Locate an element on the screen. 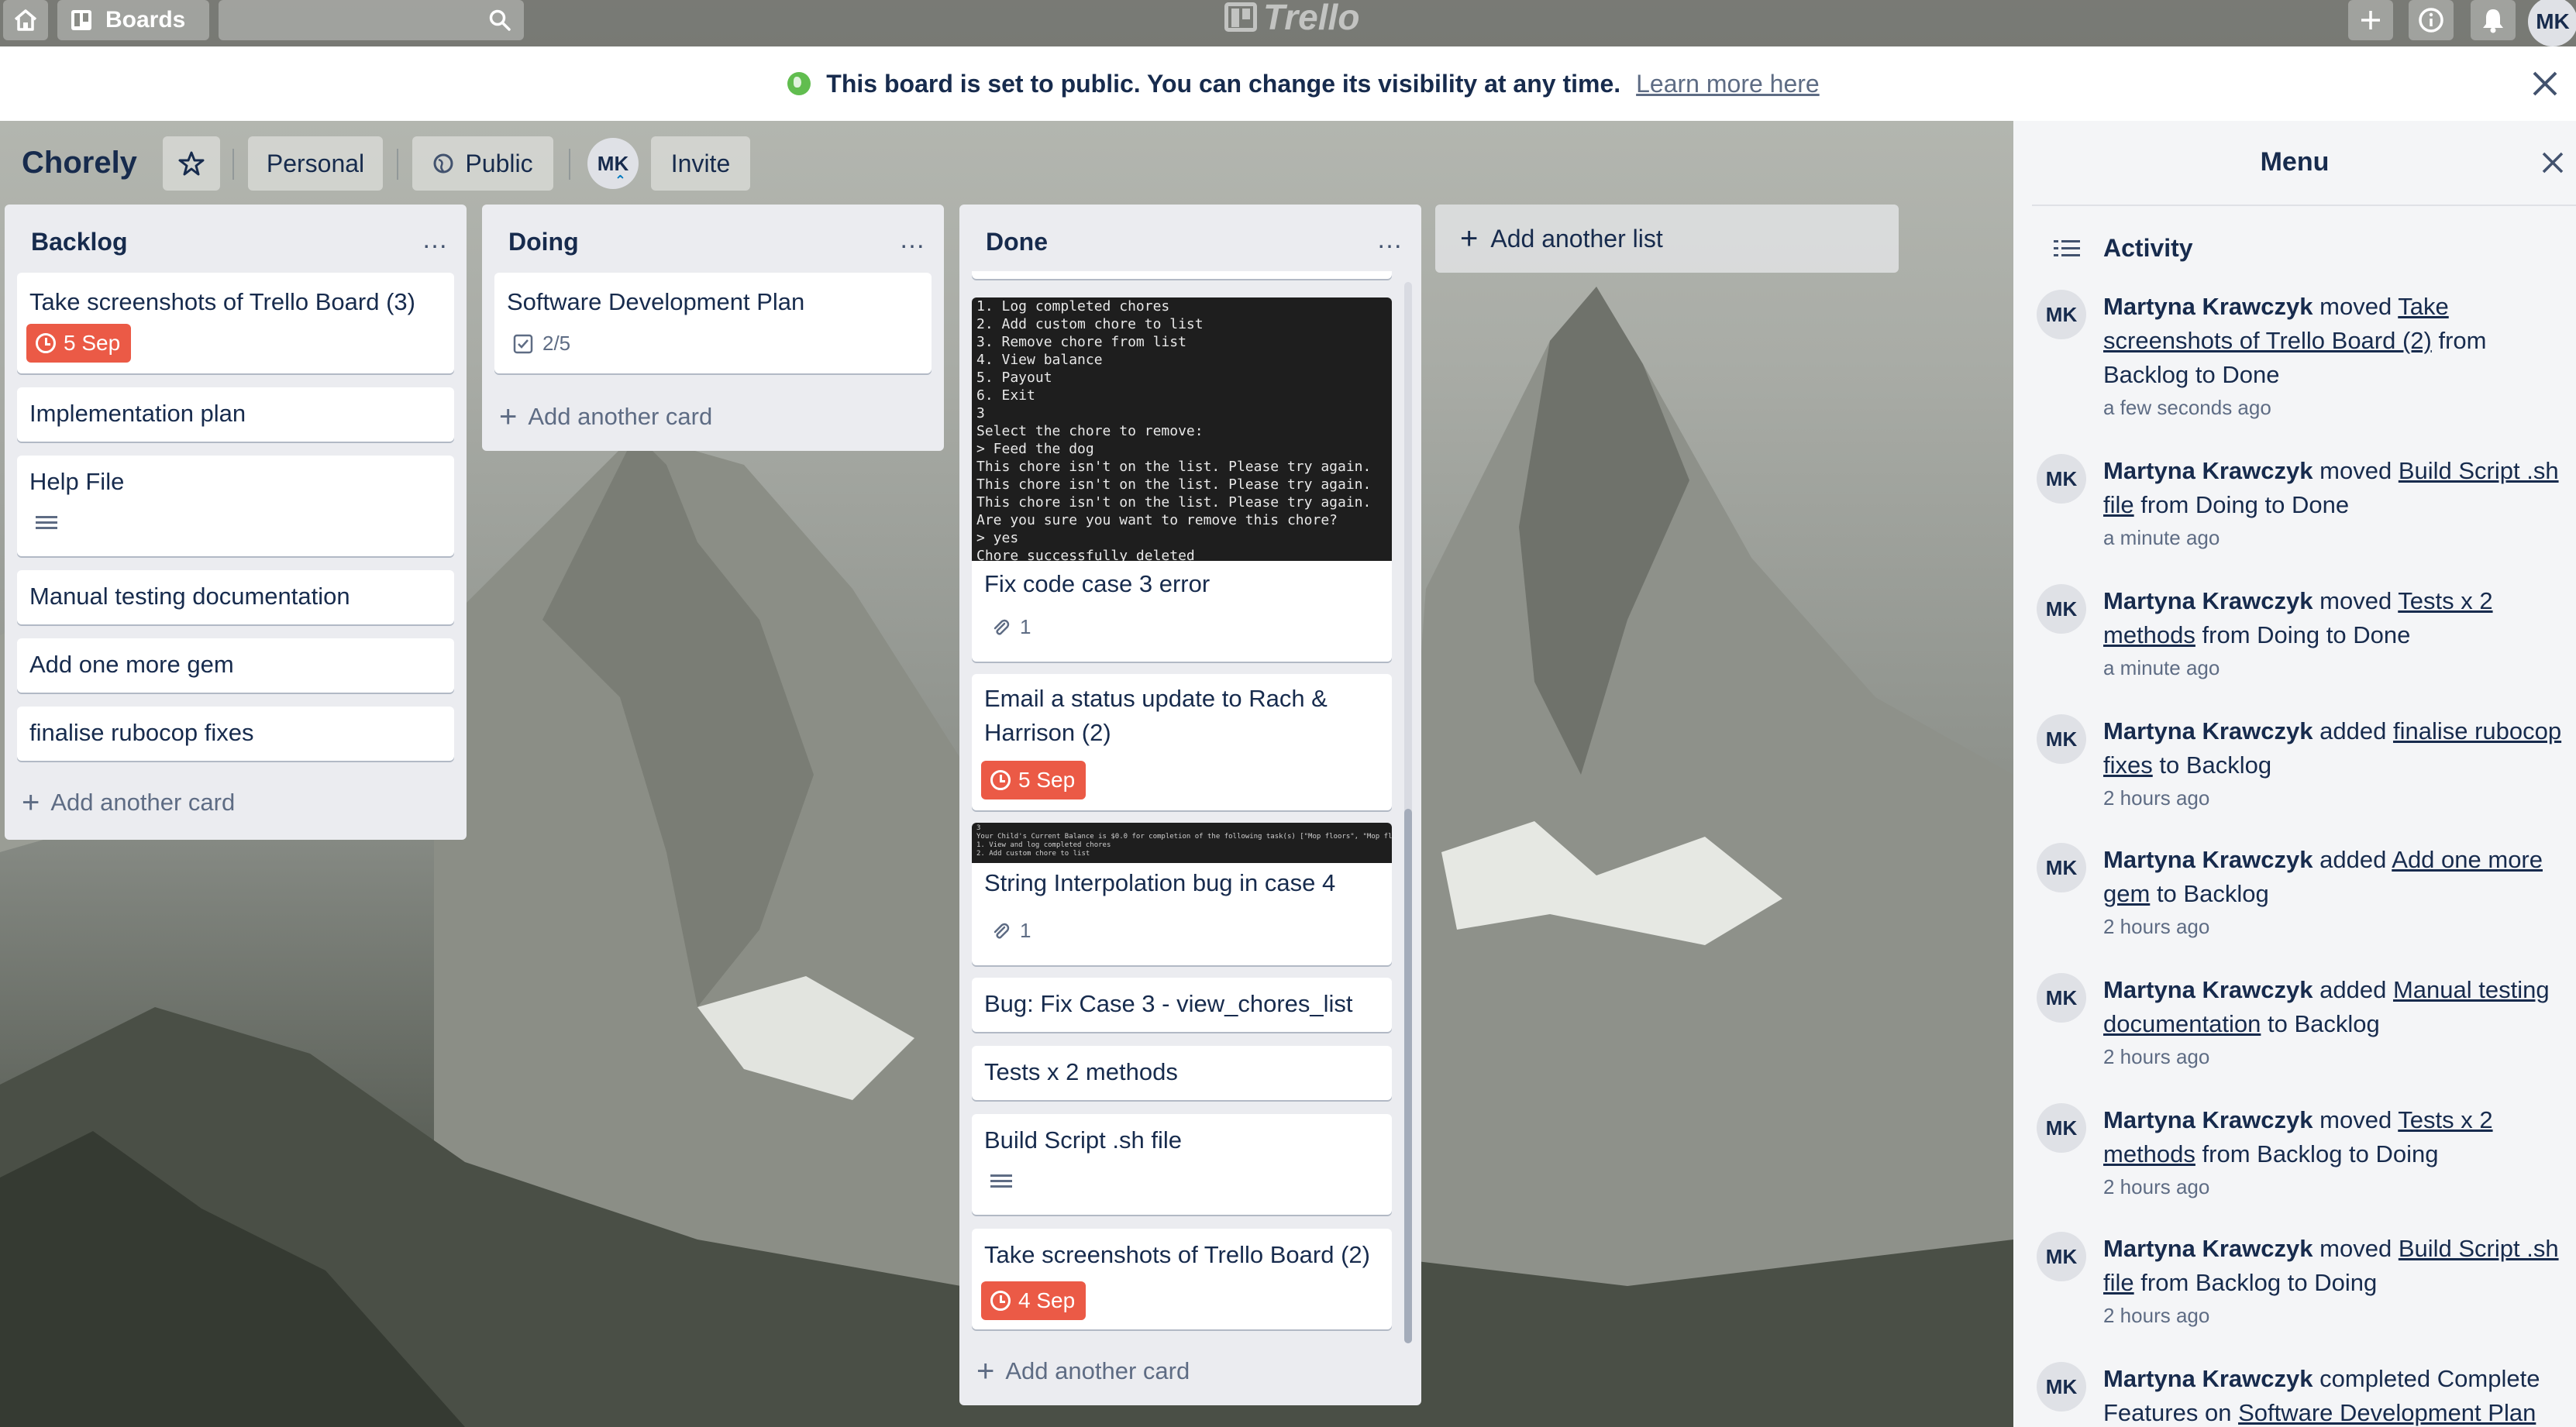  search-icon is located at coordinates (500, 20).